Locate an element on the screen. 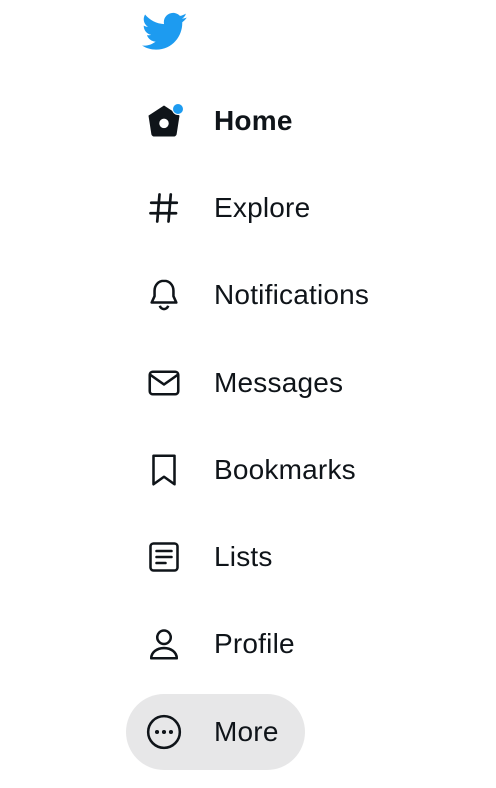  person-icon is located at coordinates (164, 644).